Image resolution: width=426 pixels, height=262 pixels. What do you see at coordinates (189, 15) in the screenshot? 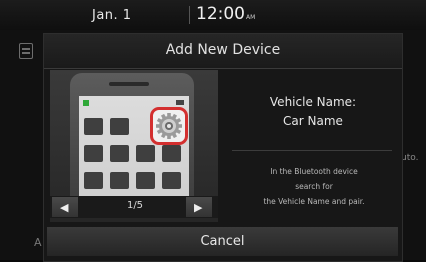
I see `status-divider` at bounding box center [189, 15].